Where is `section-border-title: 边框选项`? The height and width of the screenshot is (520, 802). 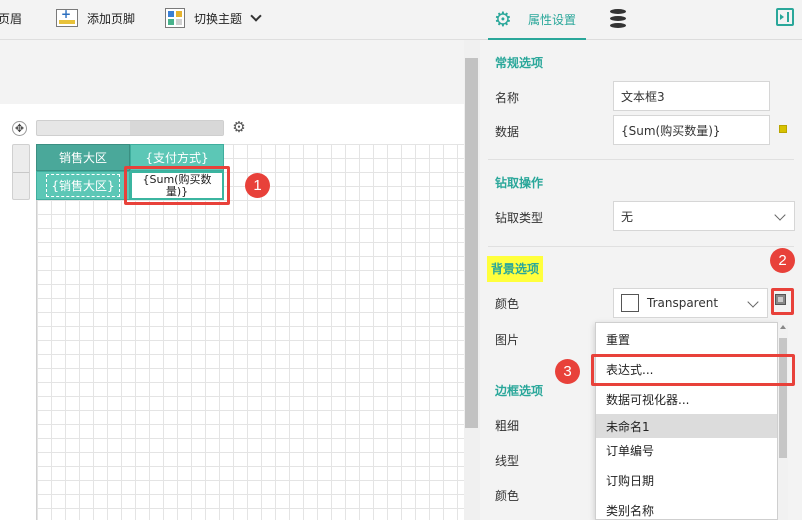
section-border-title: 边框选项 is located at coordinates (519, 391).